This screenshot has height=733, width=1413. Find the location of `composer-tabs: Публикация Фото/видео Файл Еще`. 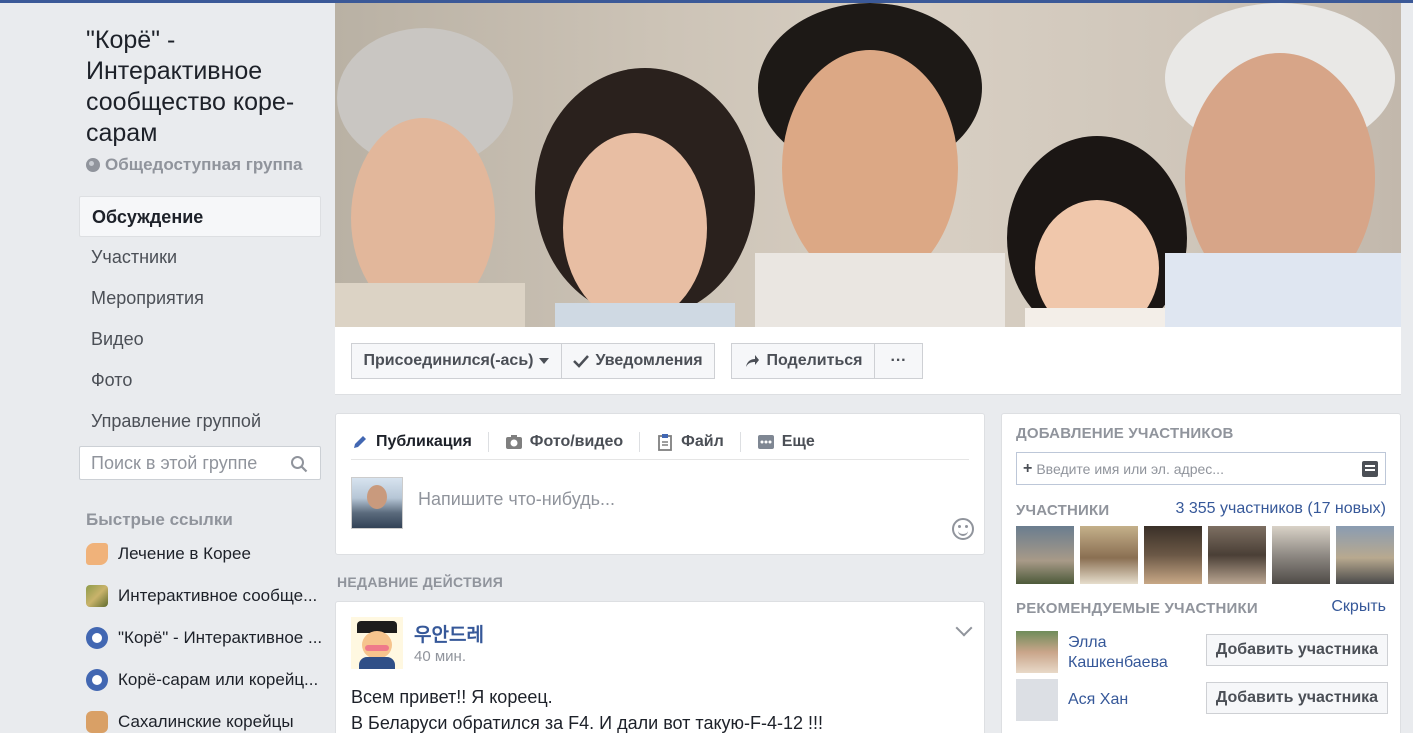

composer-tabs: Публикация Фото/видео Файл Еще is located at coordinates (660, 442).